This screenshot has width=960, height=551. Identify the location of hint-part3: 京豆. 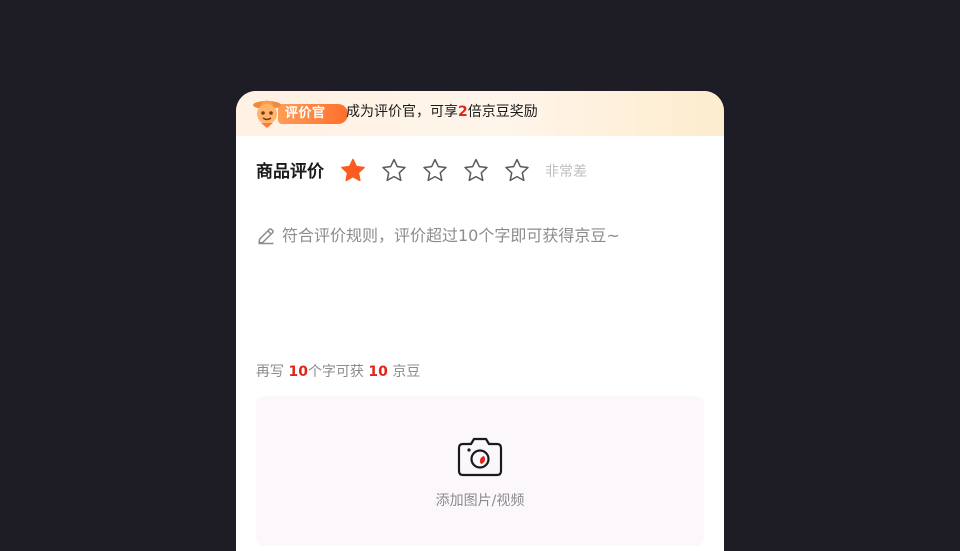
(406, 372).